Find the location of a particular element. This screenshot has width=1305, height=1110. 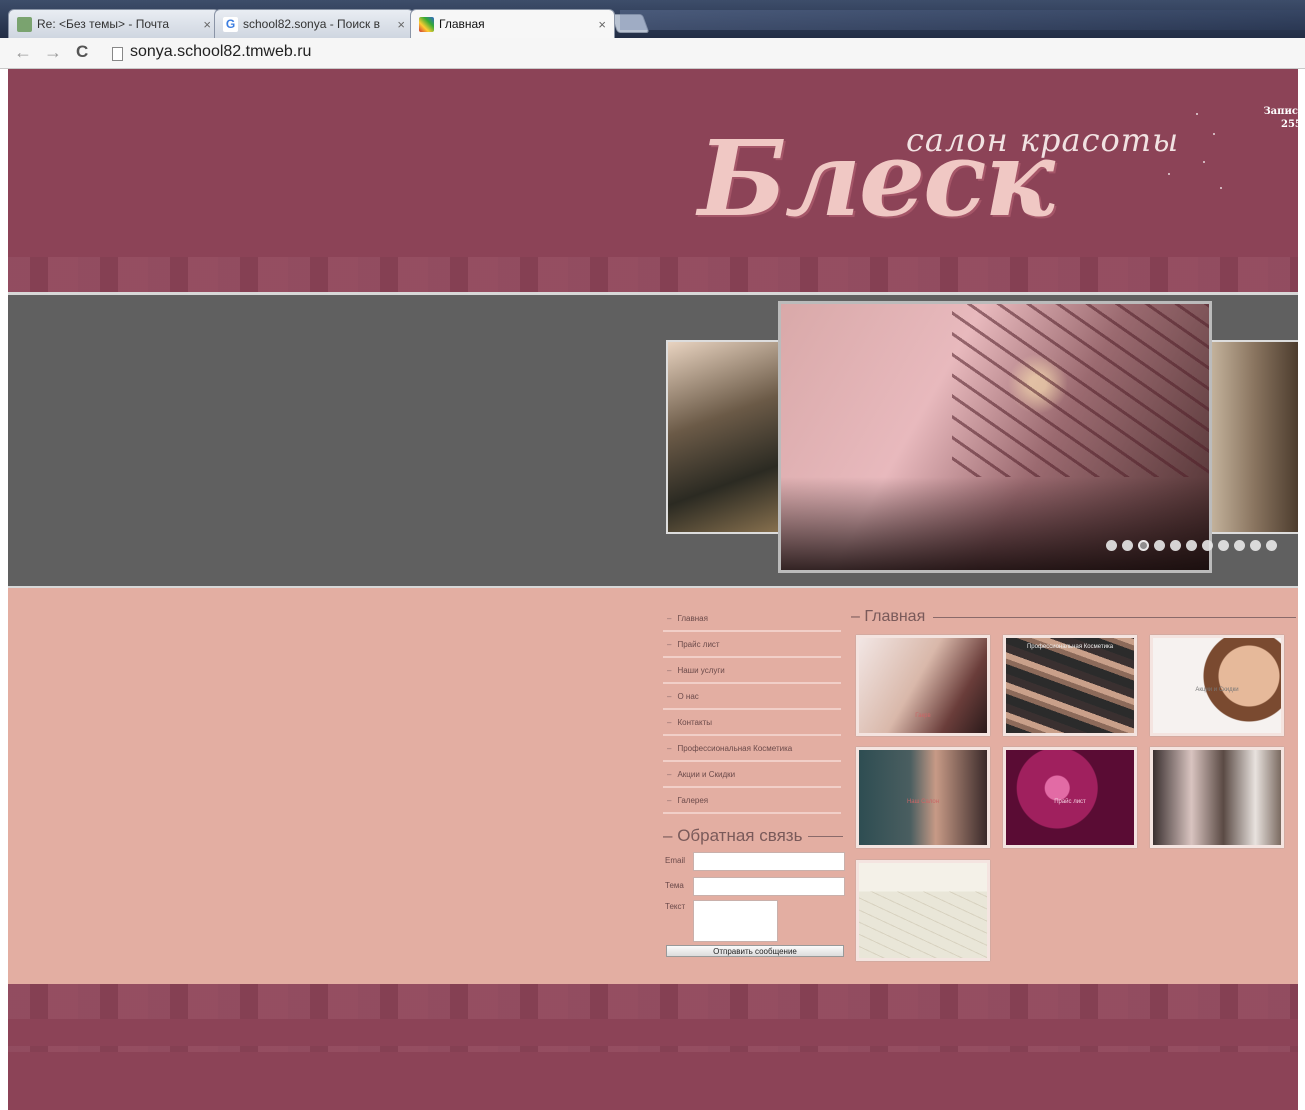

feedback-dash-icon: – is located at coordinates (670, 835).